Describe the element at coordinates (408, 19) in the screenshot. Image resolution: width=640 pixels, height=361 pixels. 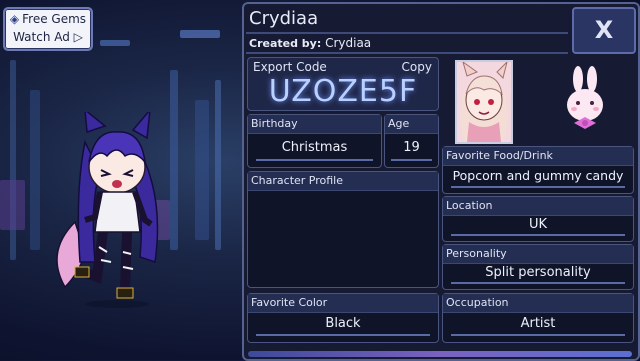
I see `character-name: Crydiaa` at that location.